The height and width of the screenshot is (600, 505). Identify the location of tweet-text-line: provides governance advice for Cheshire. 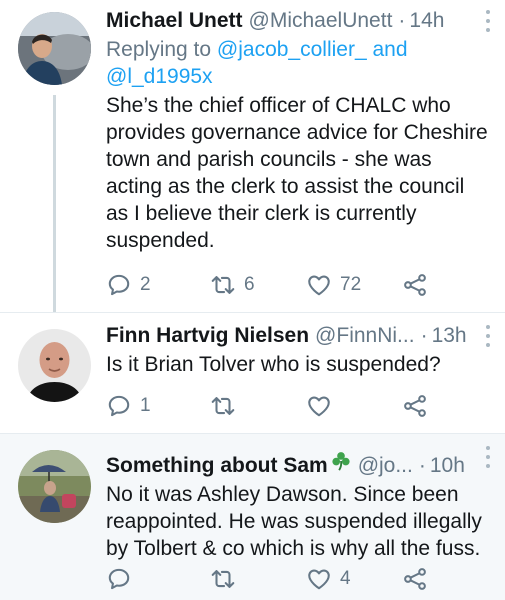
(297, 132).